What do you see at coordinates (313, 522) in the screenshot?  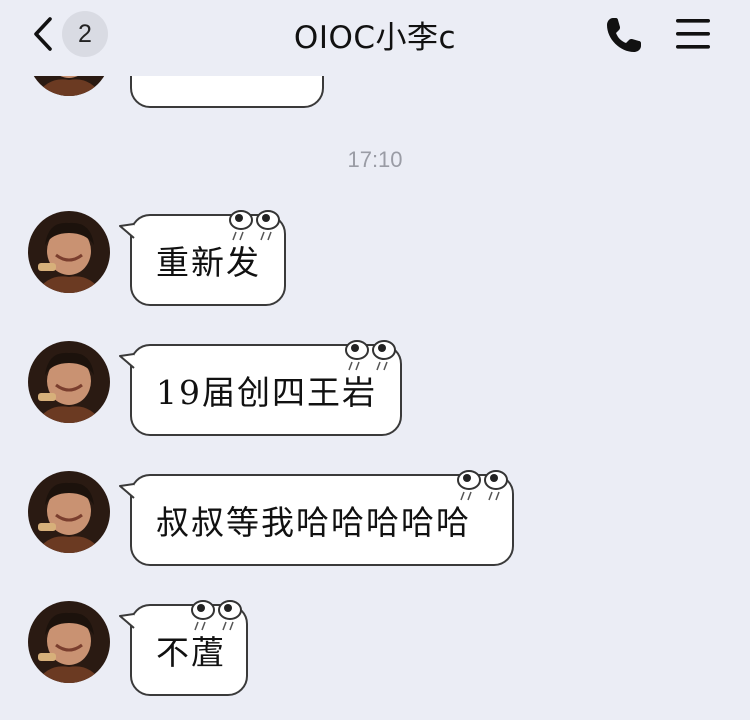 I see `message-text: 叔叔等我哈哈哈哈哈` at bounding box center [313, 522].